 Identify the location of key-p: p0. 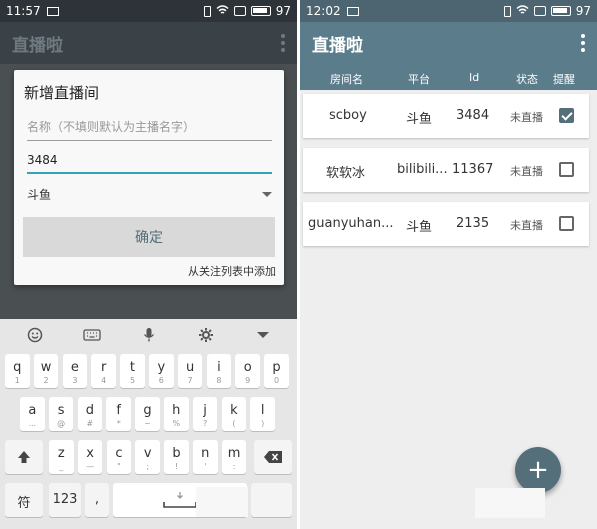
(276, 371).